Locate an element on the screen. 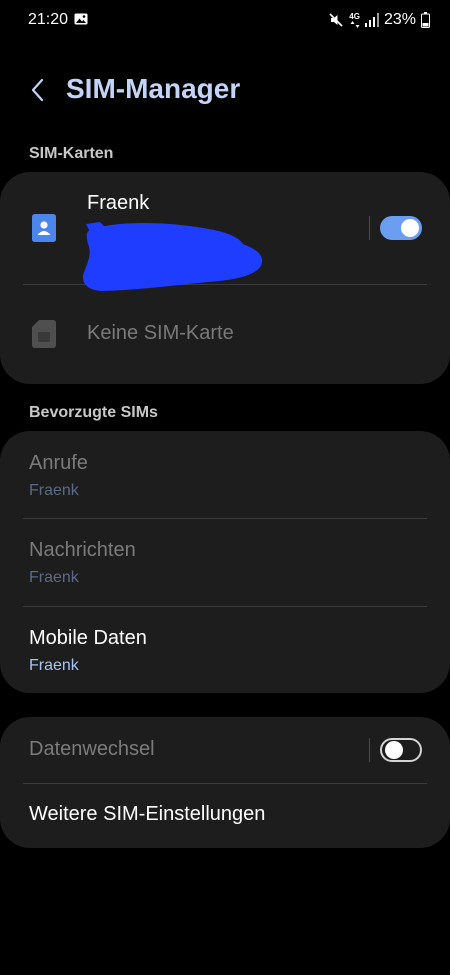  status-bar: 21:20 4G 23% is located at coordinates (225, 20).